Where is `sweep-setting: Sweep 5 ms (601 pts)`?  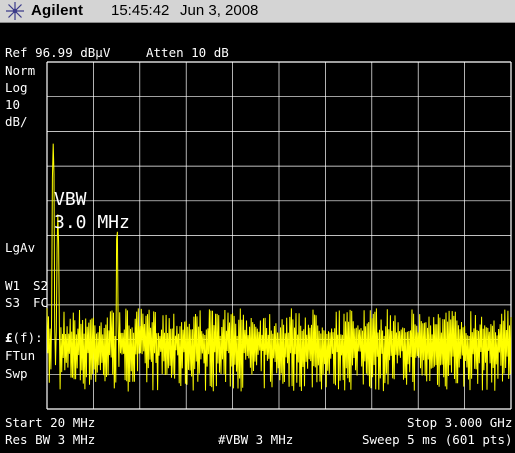 sweep-setting: Sweep 5 ms (601 pts) is located at coordinates (437, 439).